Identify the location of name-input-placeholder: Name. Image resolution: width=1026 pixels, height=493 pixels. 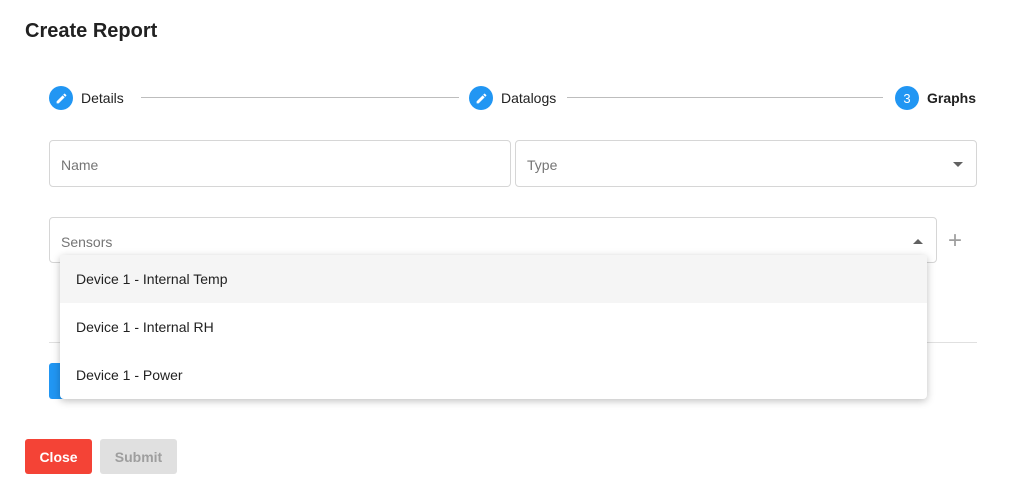
(80, 165).